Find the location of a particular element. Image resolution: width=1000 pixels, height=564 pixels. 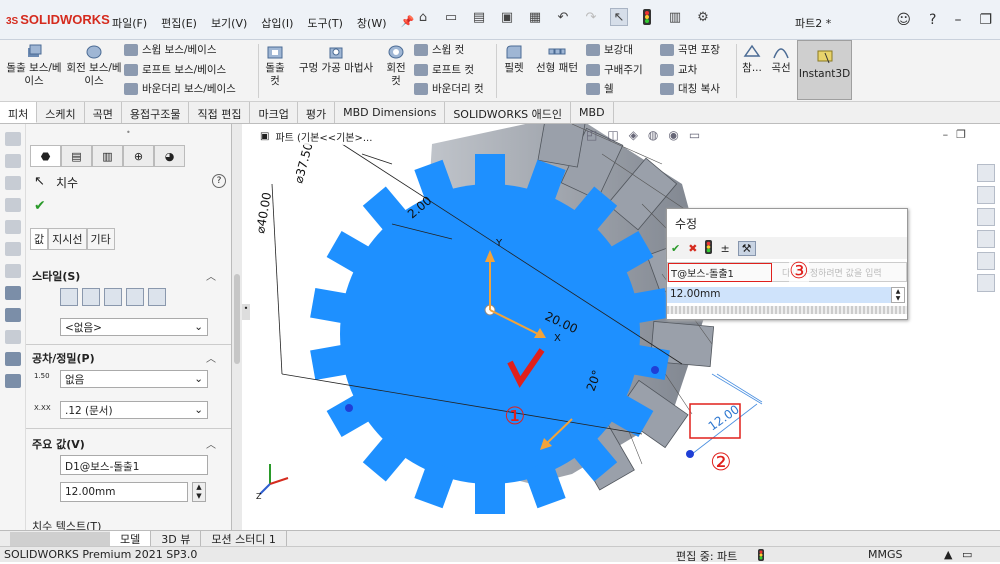

open-folder-icon: ▤ is located at coordinates (479, 17).